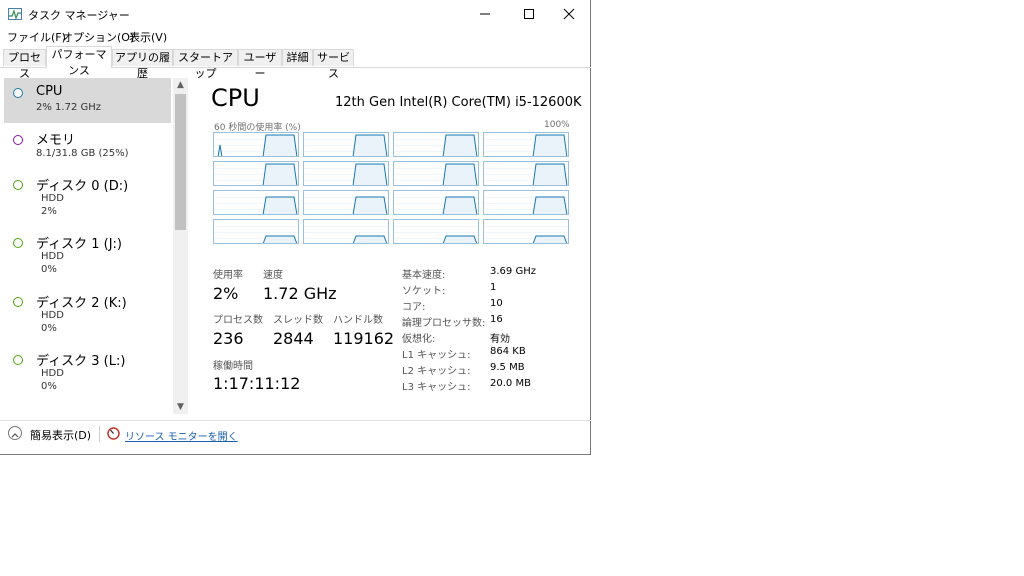  Describe the element at coordinates (18, 93) in the screenshot. I see `cpu-indicator-icon` at that location.